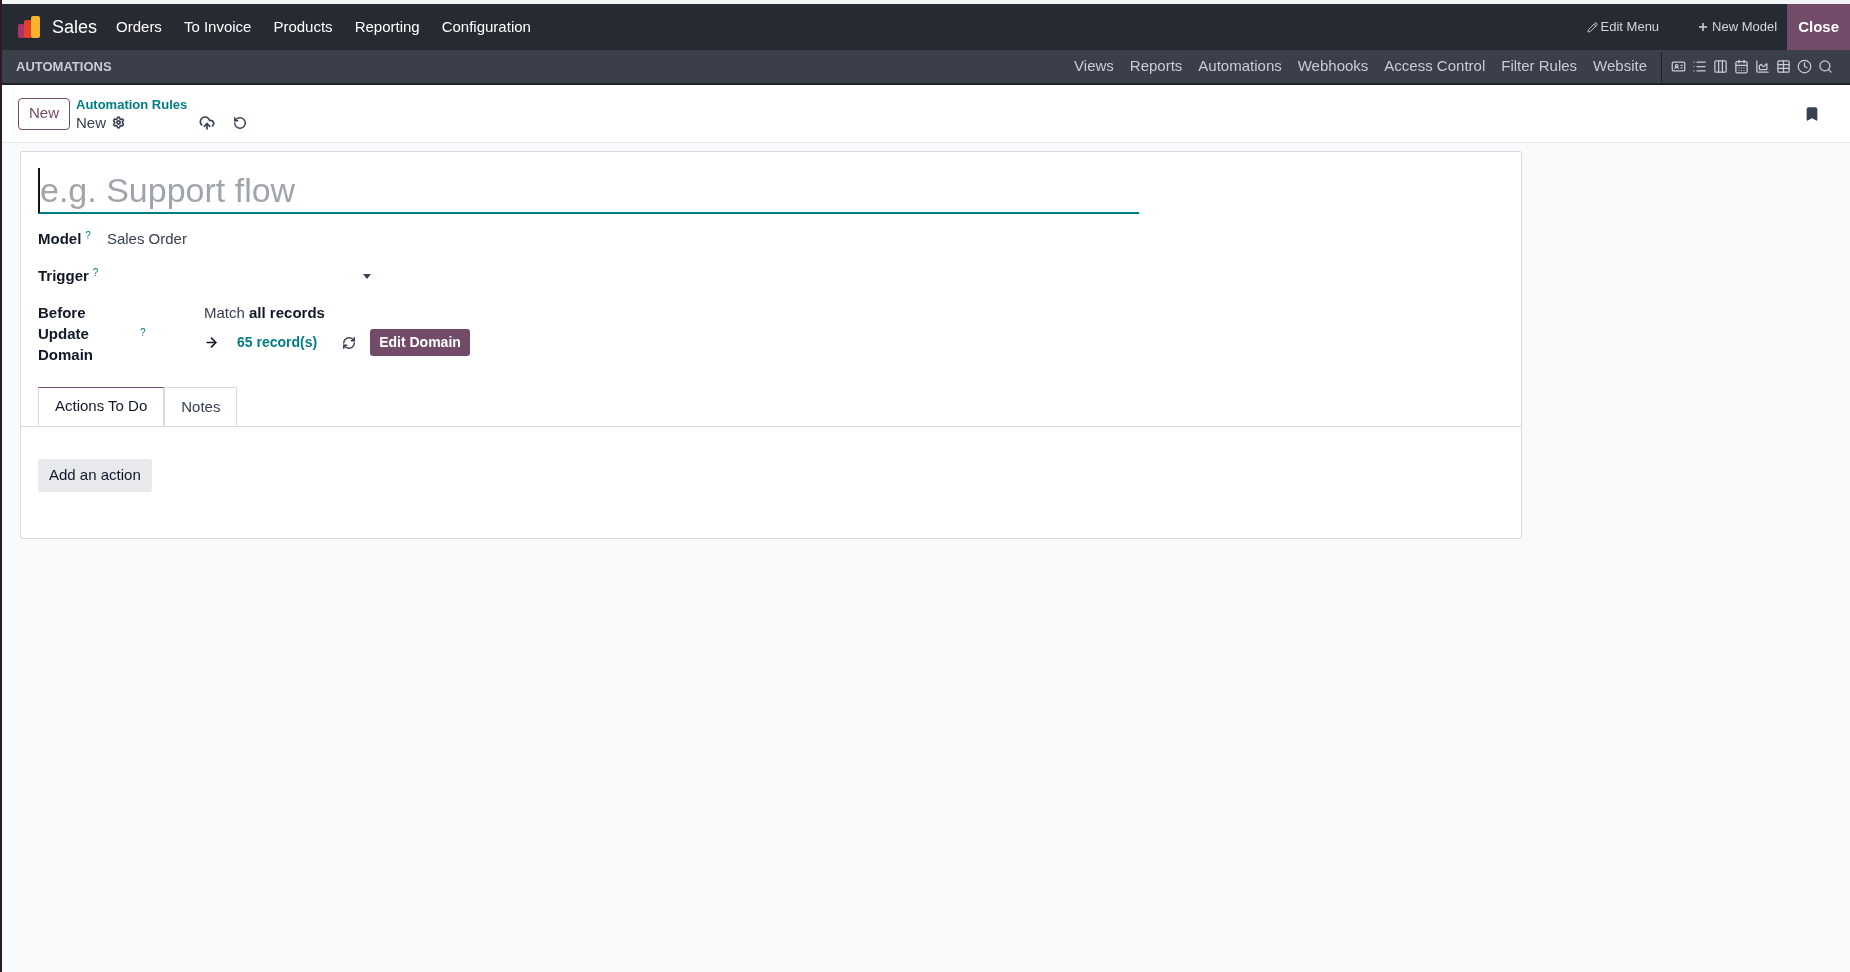 The height and width of the screenshot is (972, 1850). Describe the element at coordinates (1435, 66) in the screenshot. I see `subbar-link: Access Control` at that location.